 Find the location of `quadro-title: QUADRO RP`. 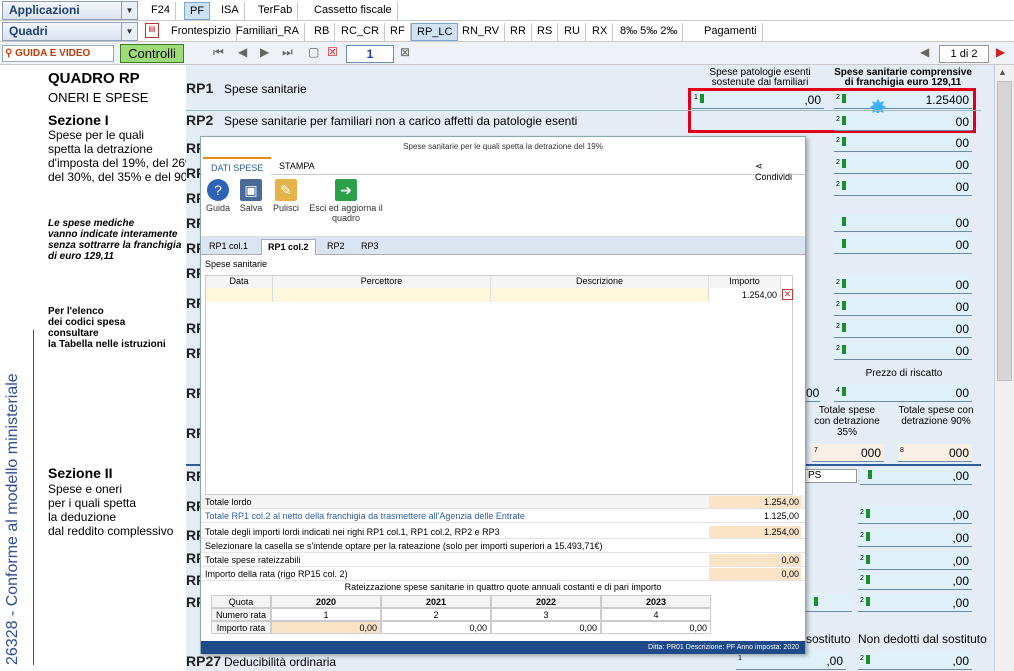

quadro-title: QUADRO RP is located at coordinates (94, 78).